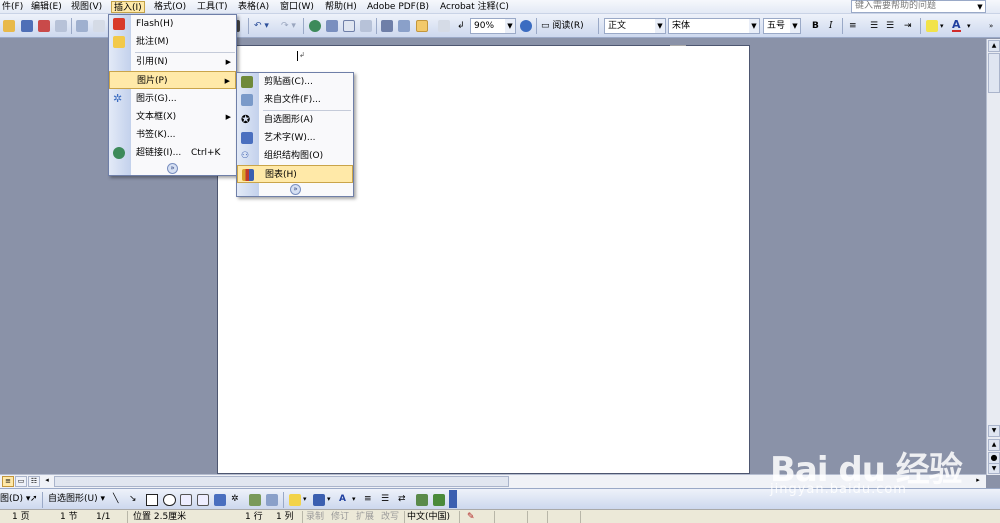 This screenshot has width=1000, height=523. I want to click on menu-item-text-box: 文本框(X) ▶, so click(172, 117).